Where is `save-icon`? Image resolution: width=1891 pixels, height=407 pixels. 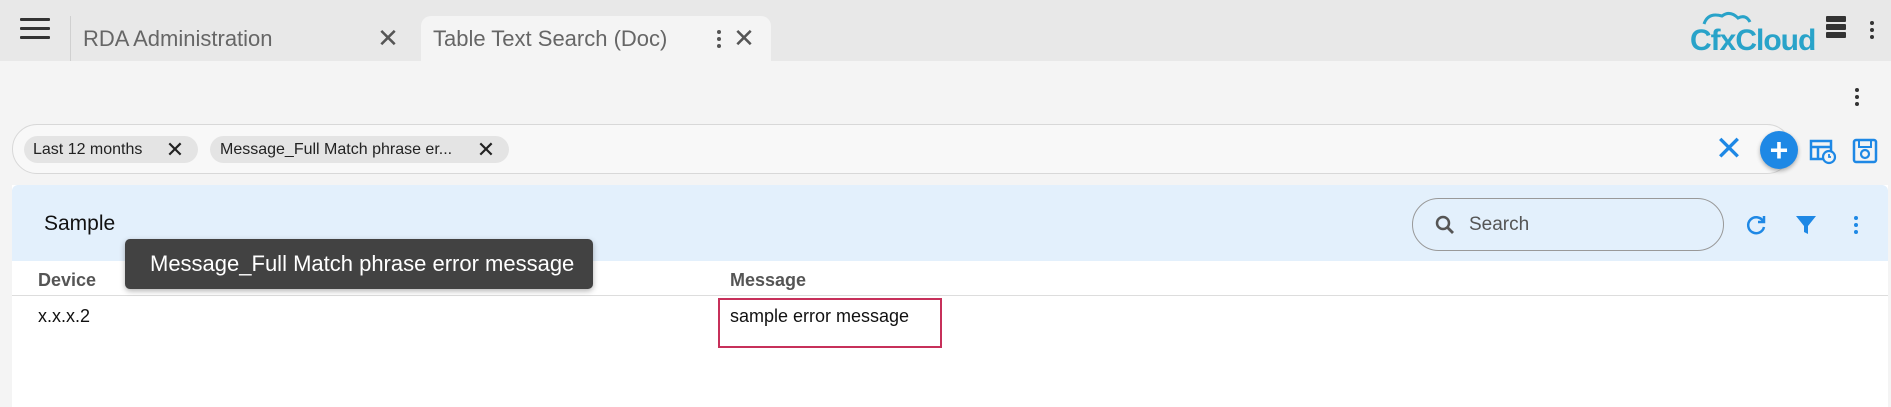
save-icon is located at coordinates (1865, 151).